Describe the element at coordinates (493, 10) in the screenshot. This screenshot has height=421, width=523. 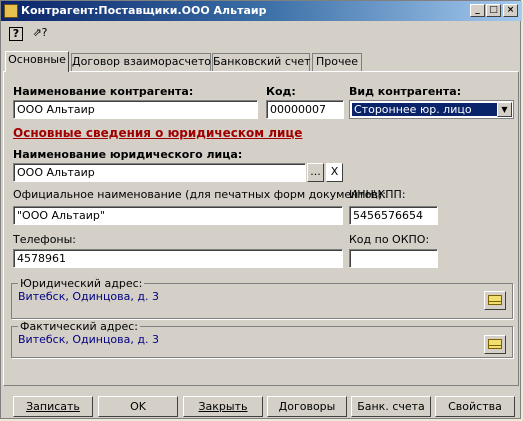
I see `maximize-button: □` at that location.